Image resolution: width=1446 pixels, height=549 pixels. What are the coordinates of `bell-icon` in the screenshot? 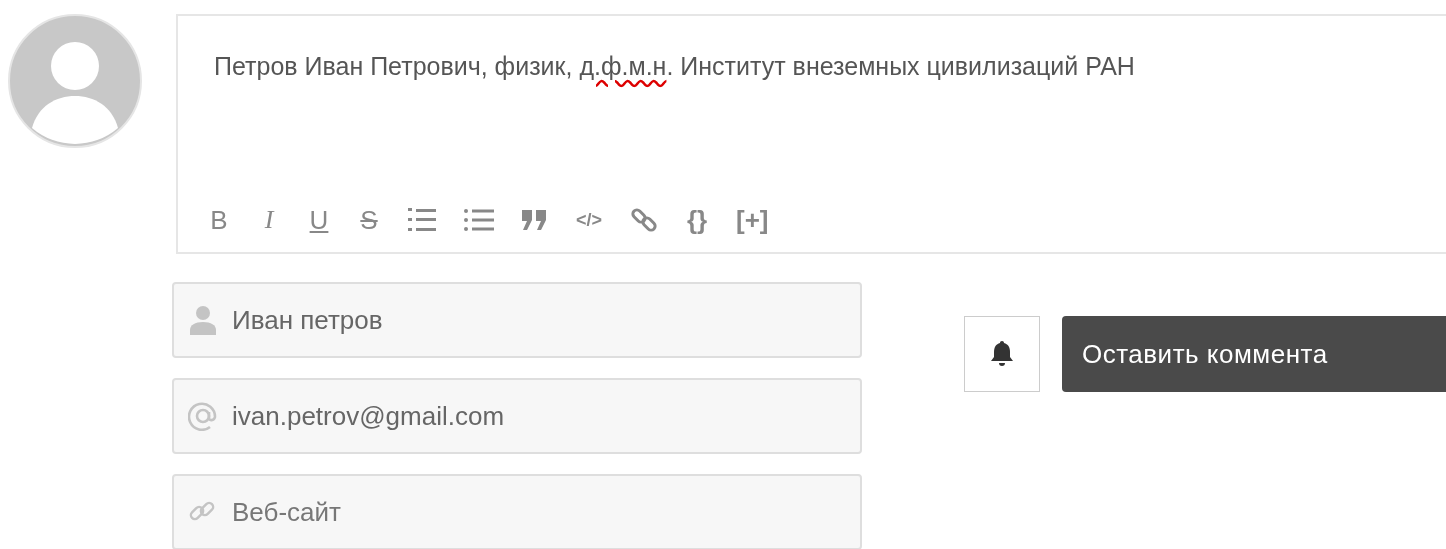 It's located at (1002, 354).